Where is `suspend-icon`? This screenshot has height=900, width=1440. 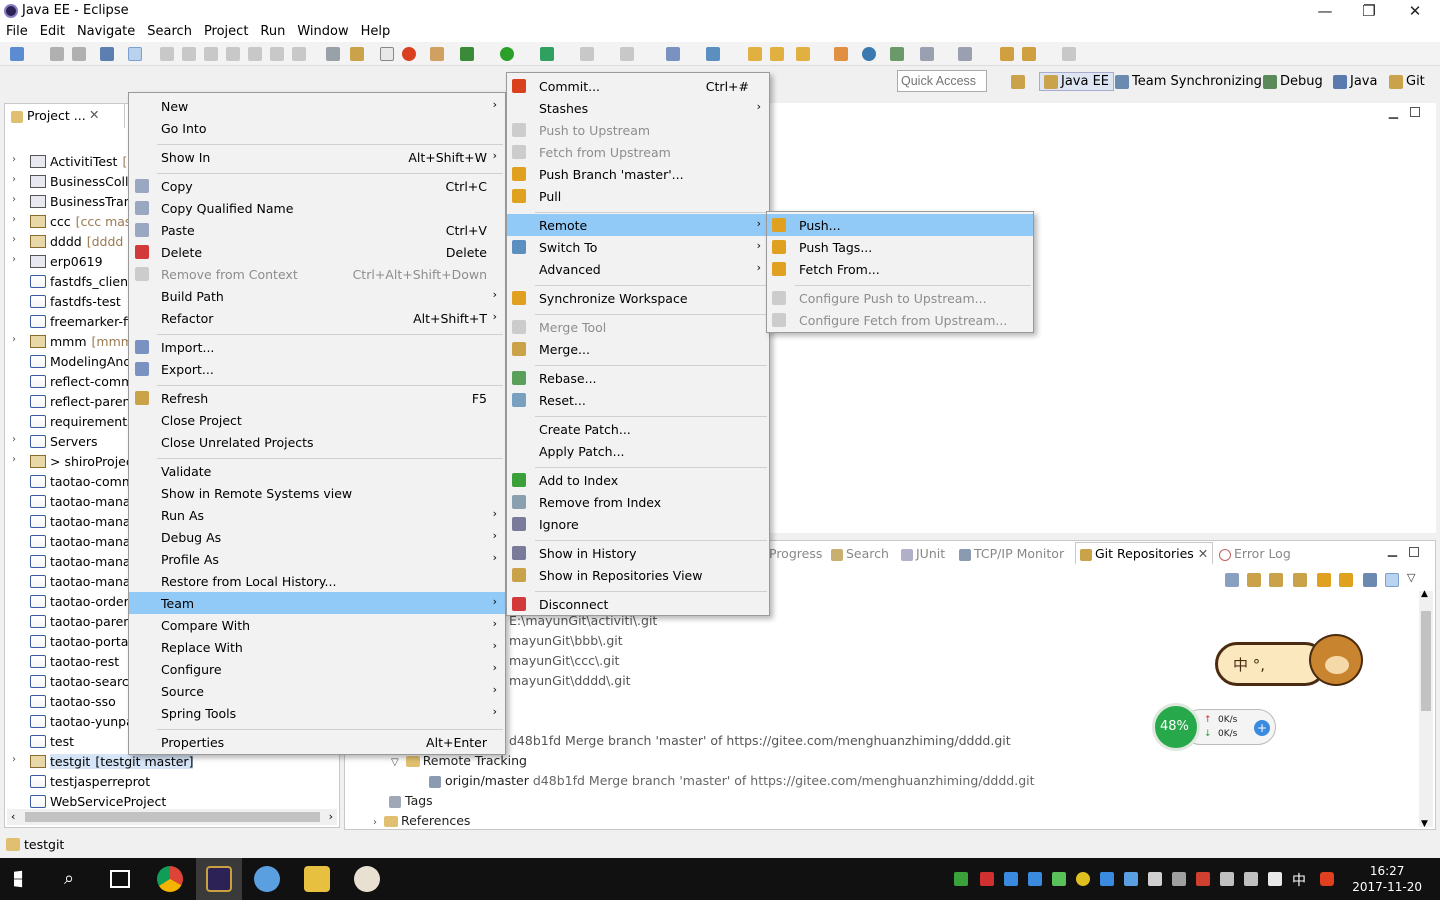
suspend-icon is located at coordinates (189, 54).